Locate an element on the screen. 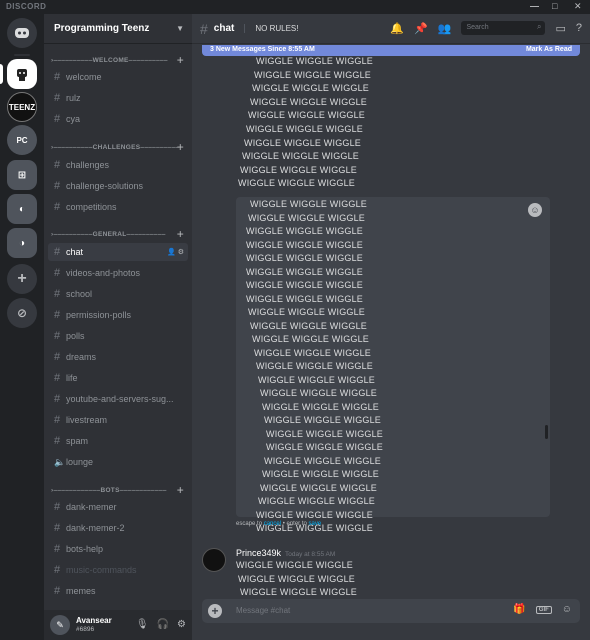 The image size is (590, 640). channel-rulz: # rulz is located at coordinates (118, 98).